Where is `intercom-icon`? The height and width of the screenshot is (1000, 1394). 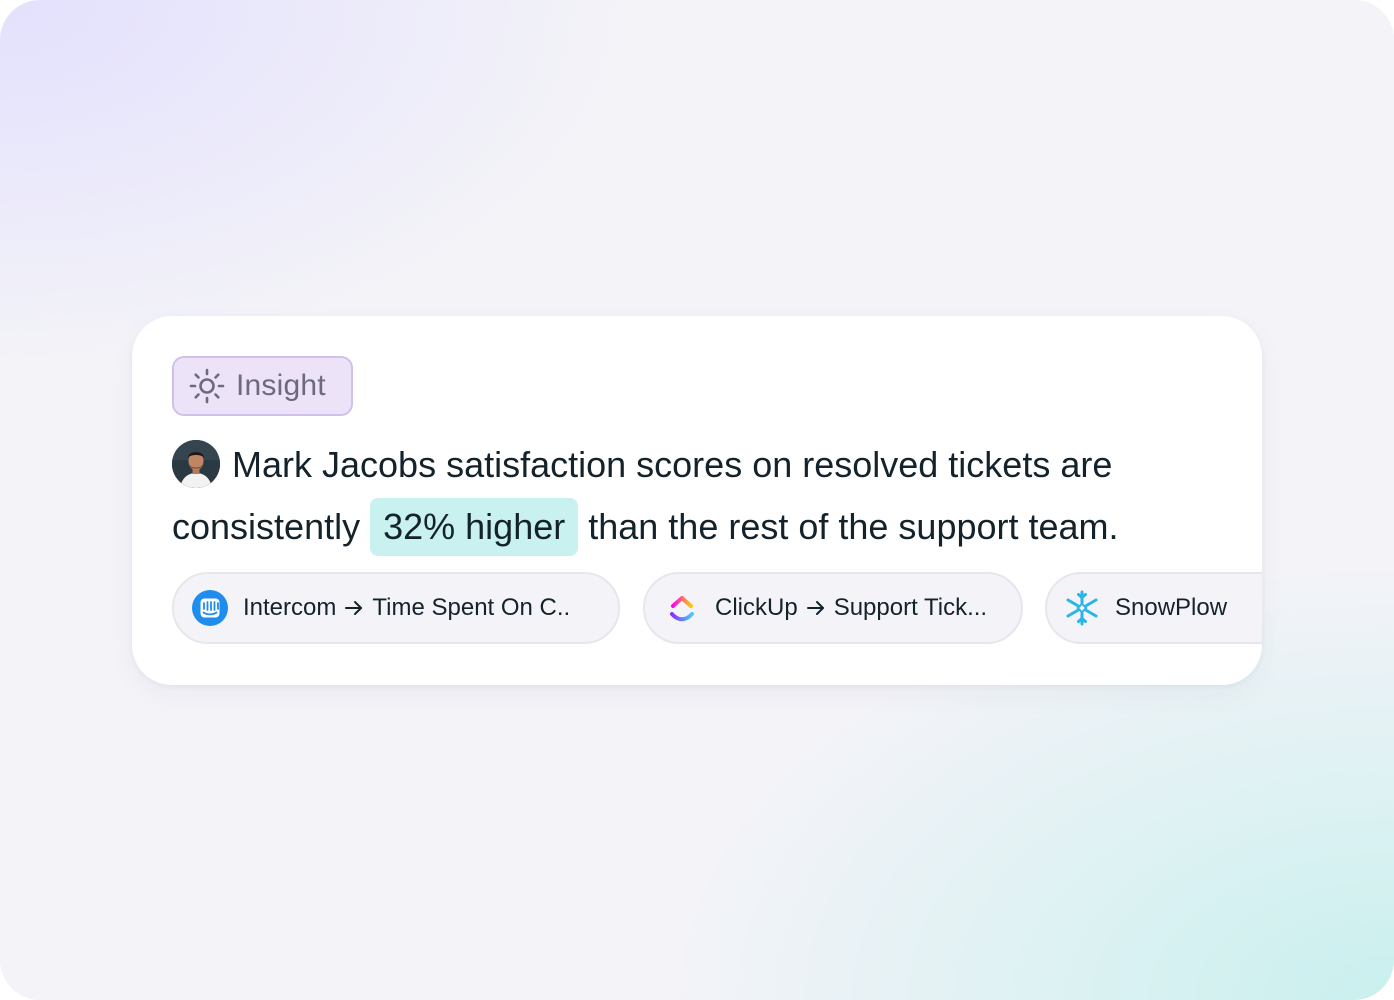
intercom-icon is located at coordinates (210, 608).